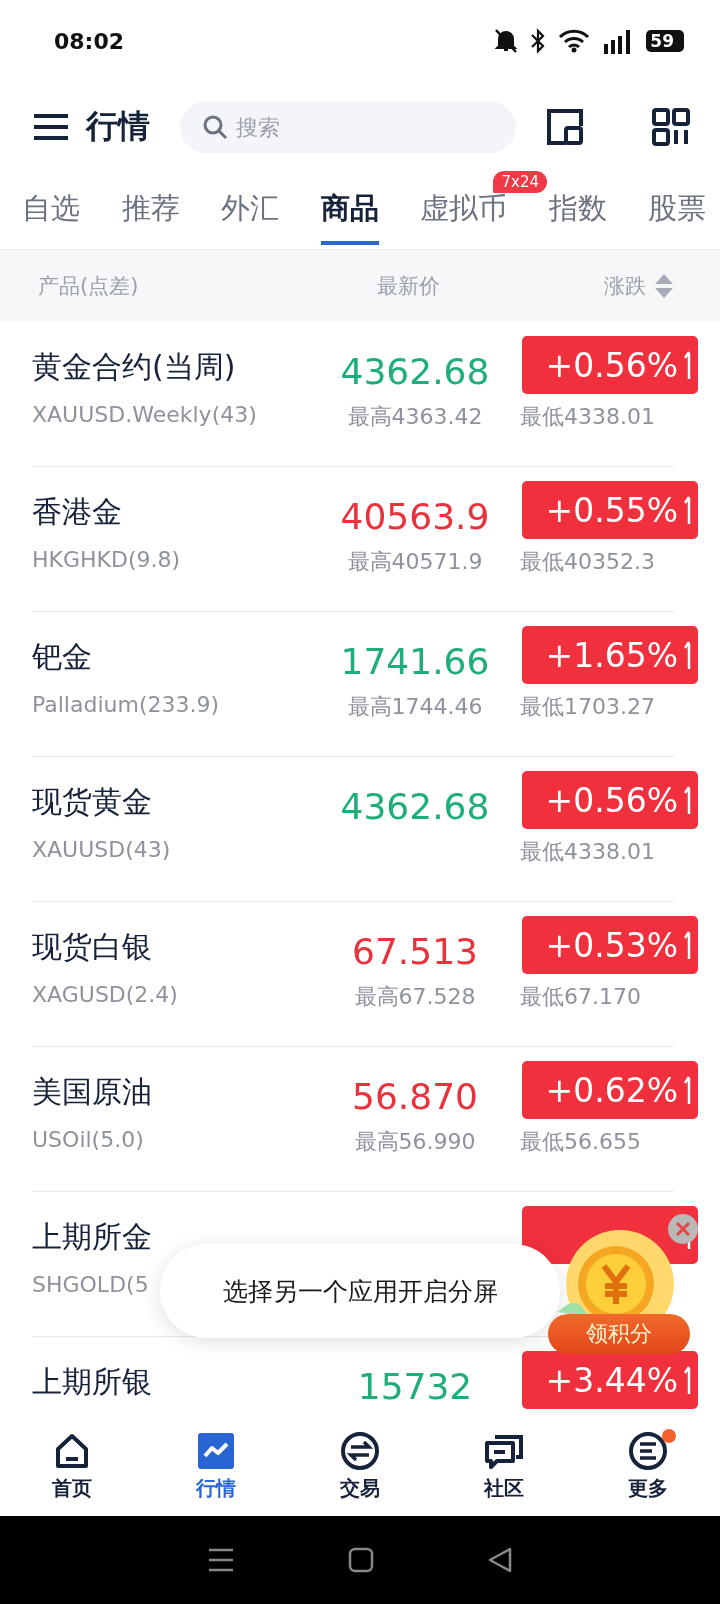 The width and height of the screenshot is (720, 1604). I want to click on low-price: 最低1703.27, so click(587, 707).